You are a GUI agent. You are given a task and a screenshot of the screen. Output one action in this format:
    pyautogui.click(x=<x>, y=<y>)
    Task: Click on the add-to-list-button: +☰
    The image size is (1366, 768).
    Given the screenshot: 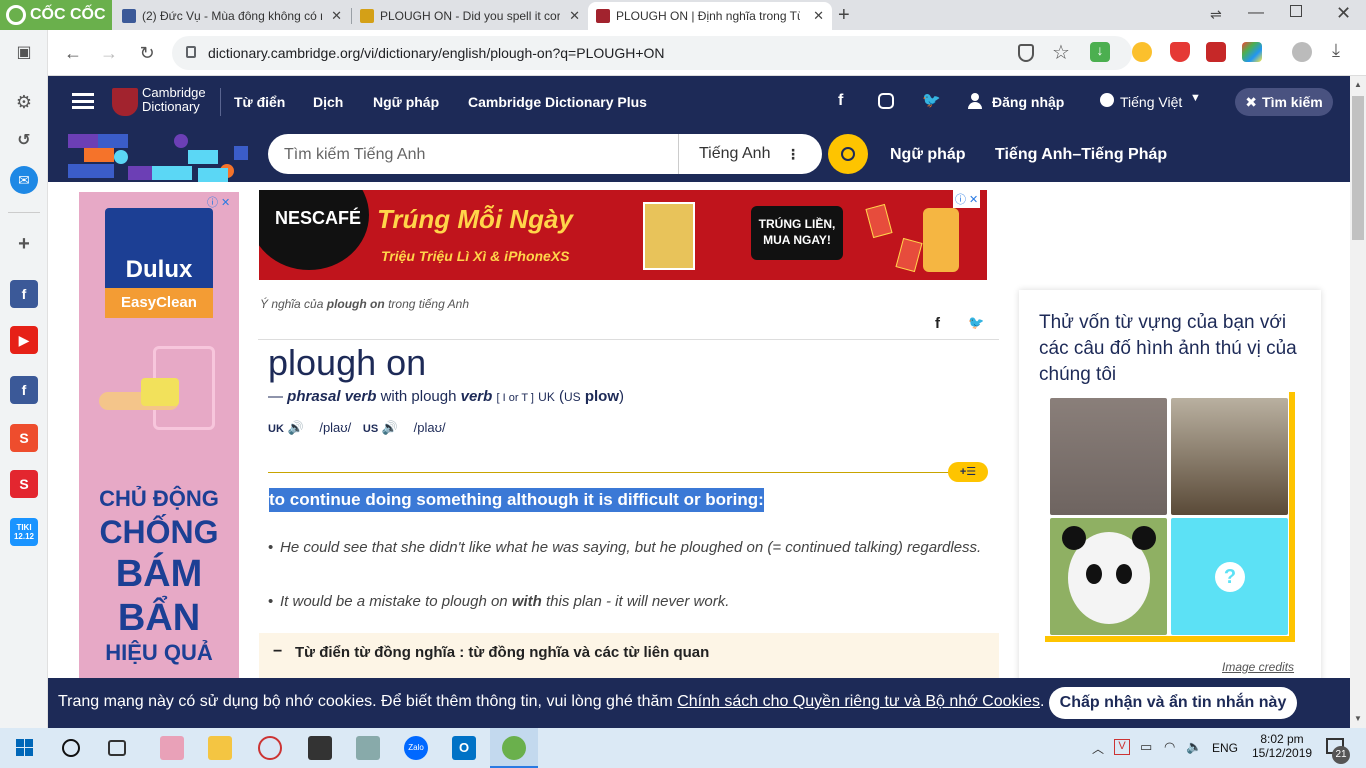 What is the action you would take?
    pyautogui.click(x=968, y=472)
    